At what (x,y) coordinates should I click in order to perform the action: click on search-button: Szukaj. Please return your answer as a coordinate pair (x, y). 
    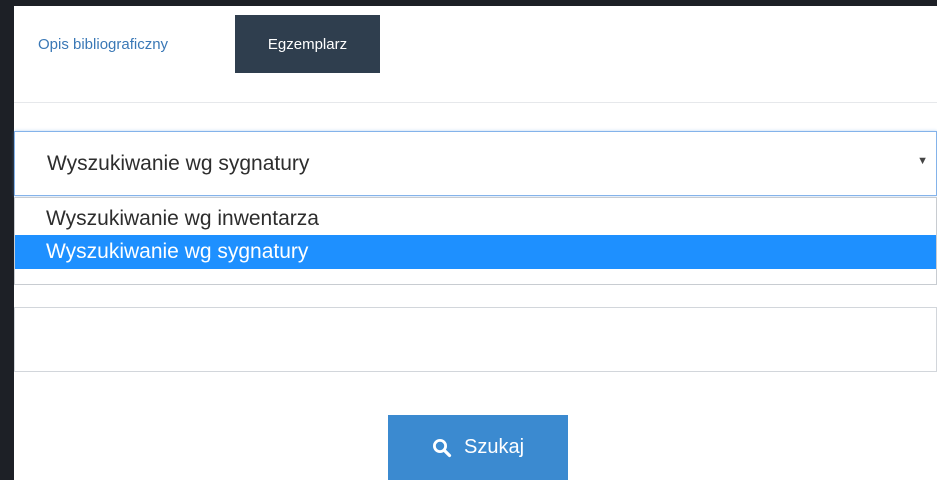
    Looking at the image, I should click on (478, 447).